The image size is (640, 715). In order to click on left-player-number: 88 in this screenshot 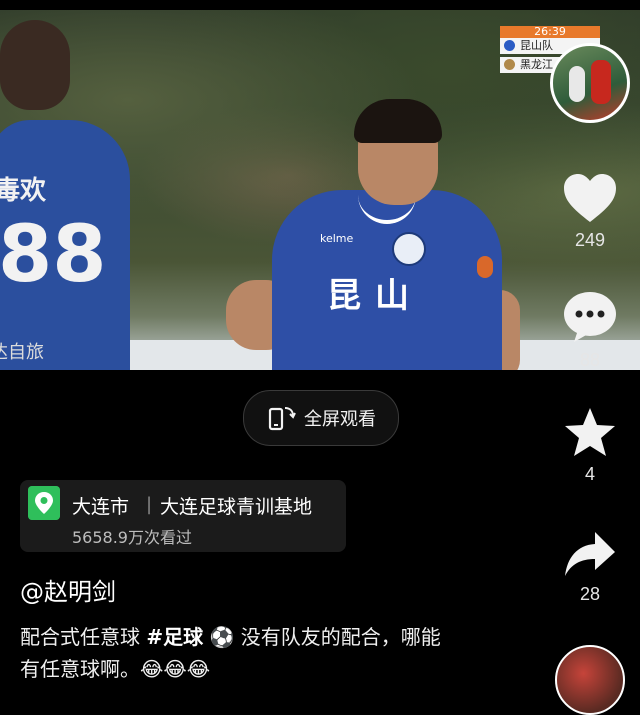, I will do `click(53, 255)`.